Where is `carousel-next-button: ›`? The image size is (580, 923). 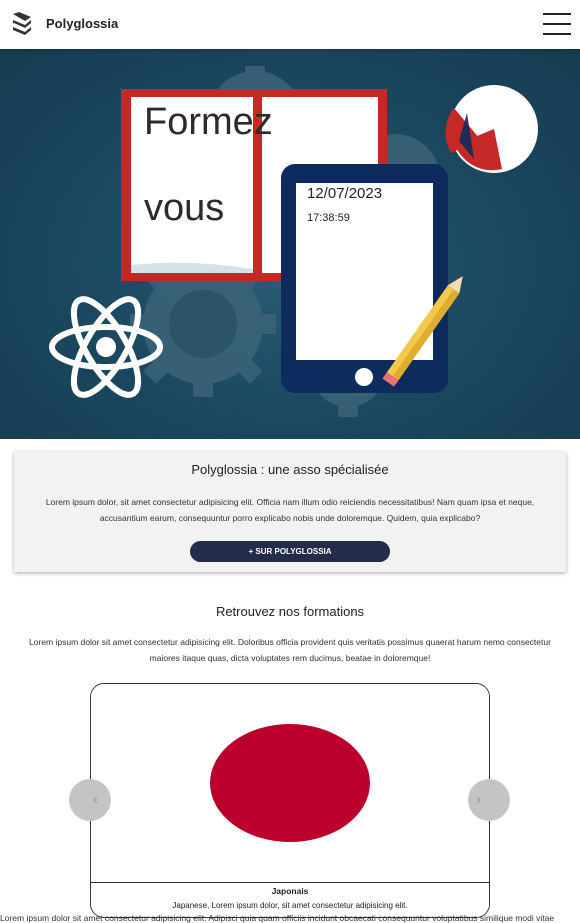 carousel-next-button: › is located at coordinates (489, 800).